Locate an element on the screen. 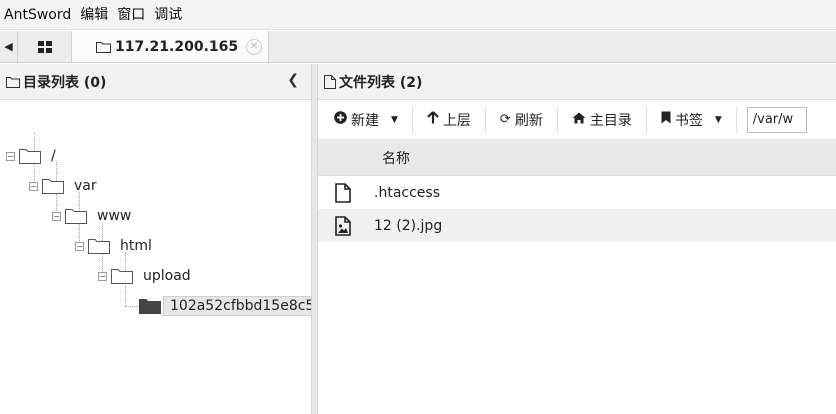 This screenshot has width=836, height=414. column-header-name: 名称 is located at coordinates (392, 158).